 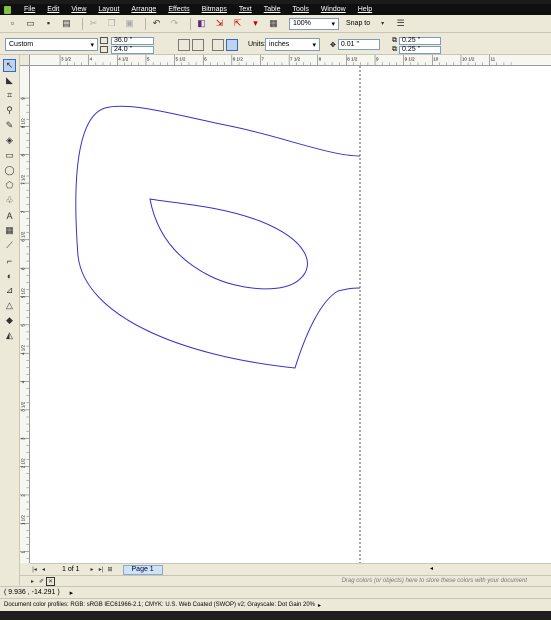 What do you see at coordinates (431, 568) in the screenshot?
I see `scroll-right-icon: ◂` at bounding box center [431, 568].